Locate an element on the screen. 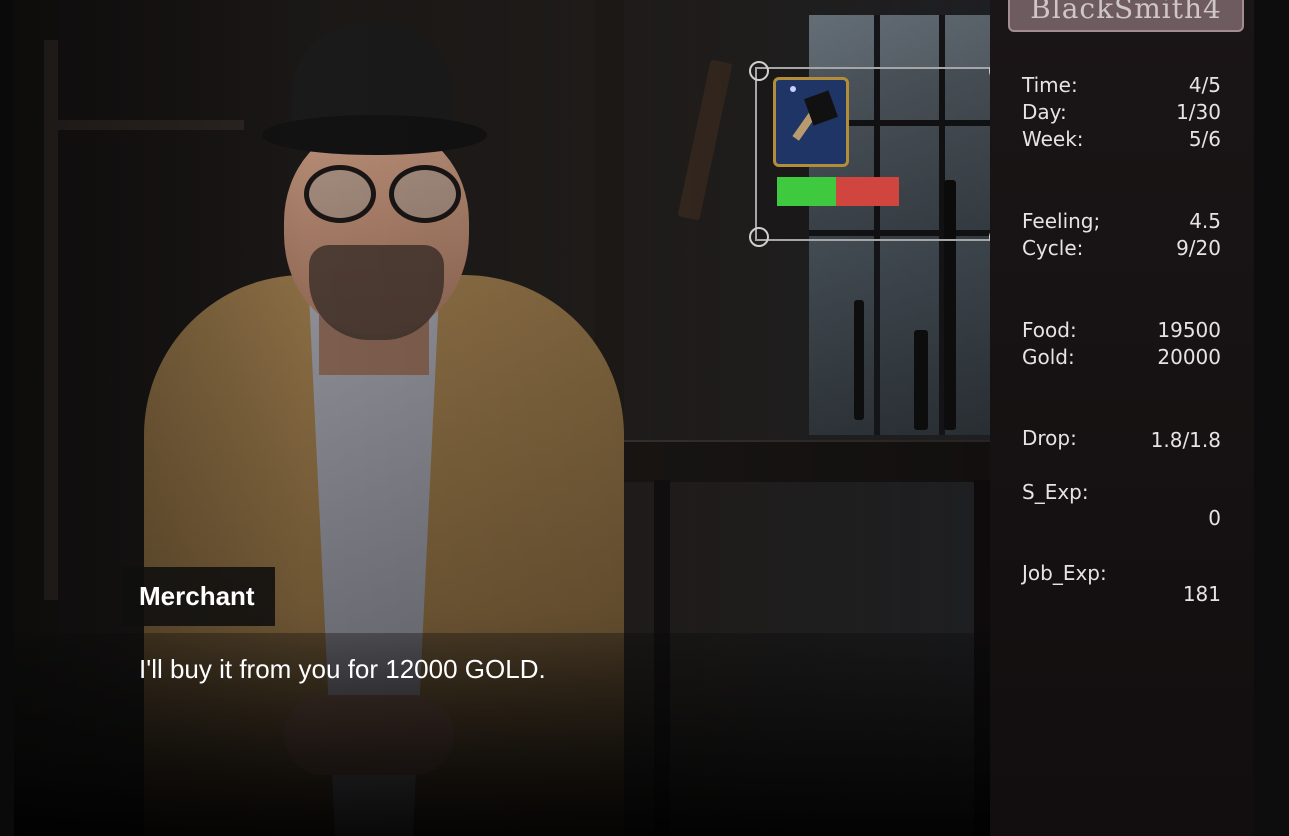 The image size is (1289, 836). stat-drop-value: 1.8/1.8 is located at coordinates (1185, 440).